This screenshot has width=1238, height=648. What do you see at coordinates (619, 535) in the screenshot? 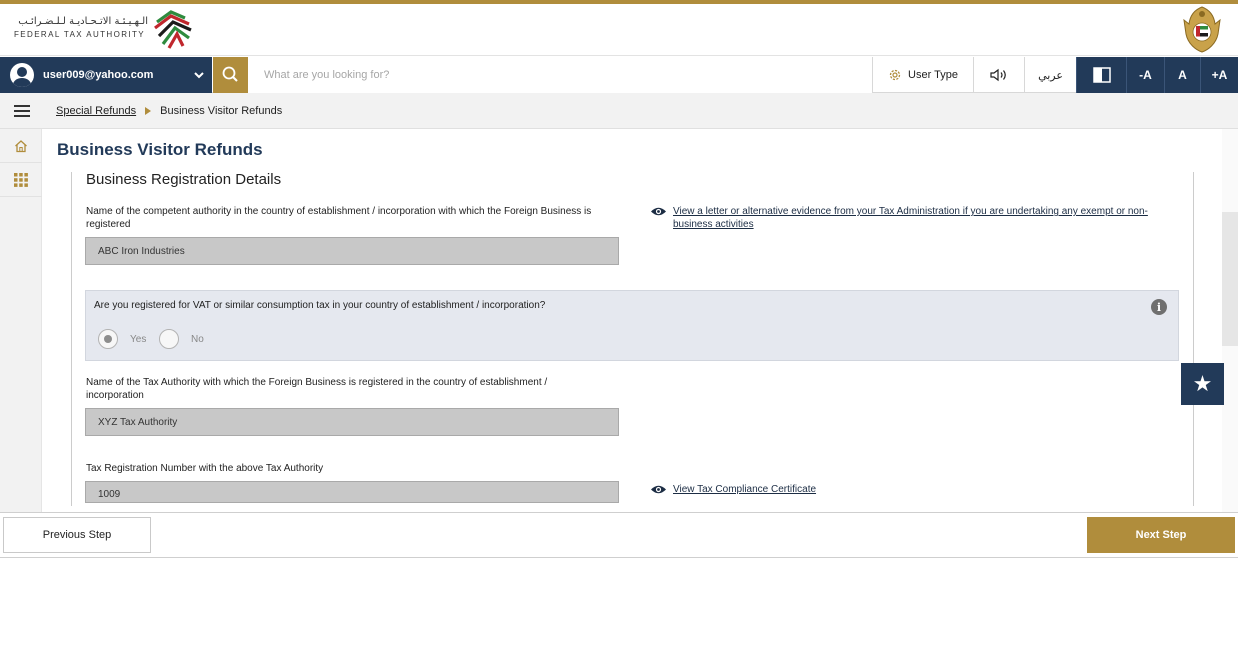
I see `step-navigation-bar: Previous Step Next Step` at bounding box center [619, 535].